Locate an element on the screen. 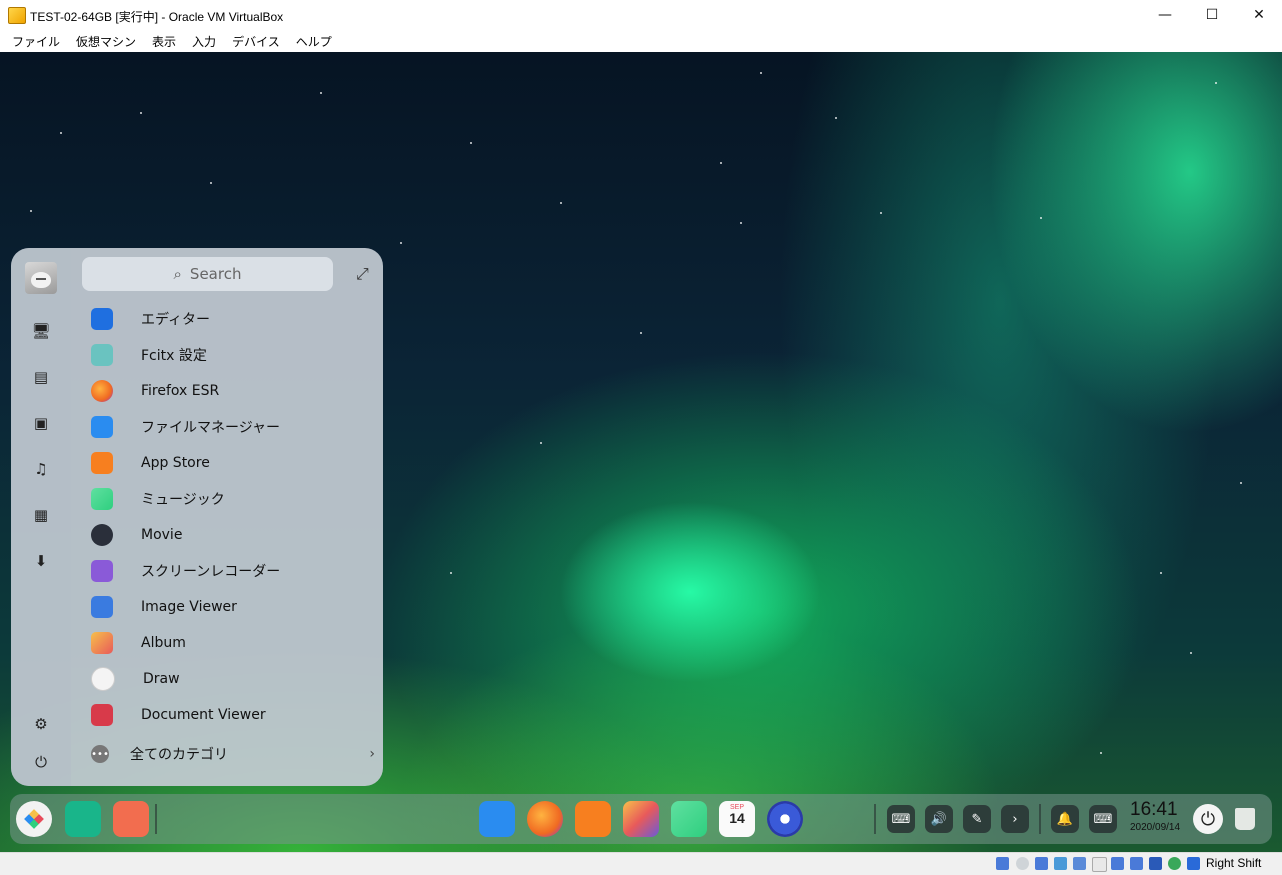 The width and height of the screenshot is (1282, 875). recording-icon is located at coordinates (1136, 863).